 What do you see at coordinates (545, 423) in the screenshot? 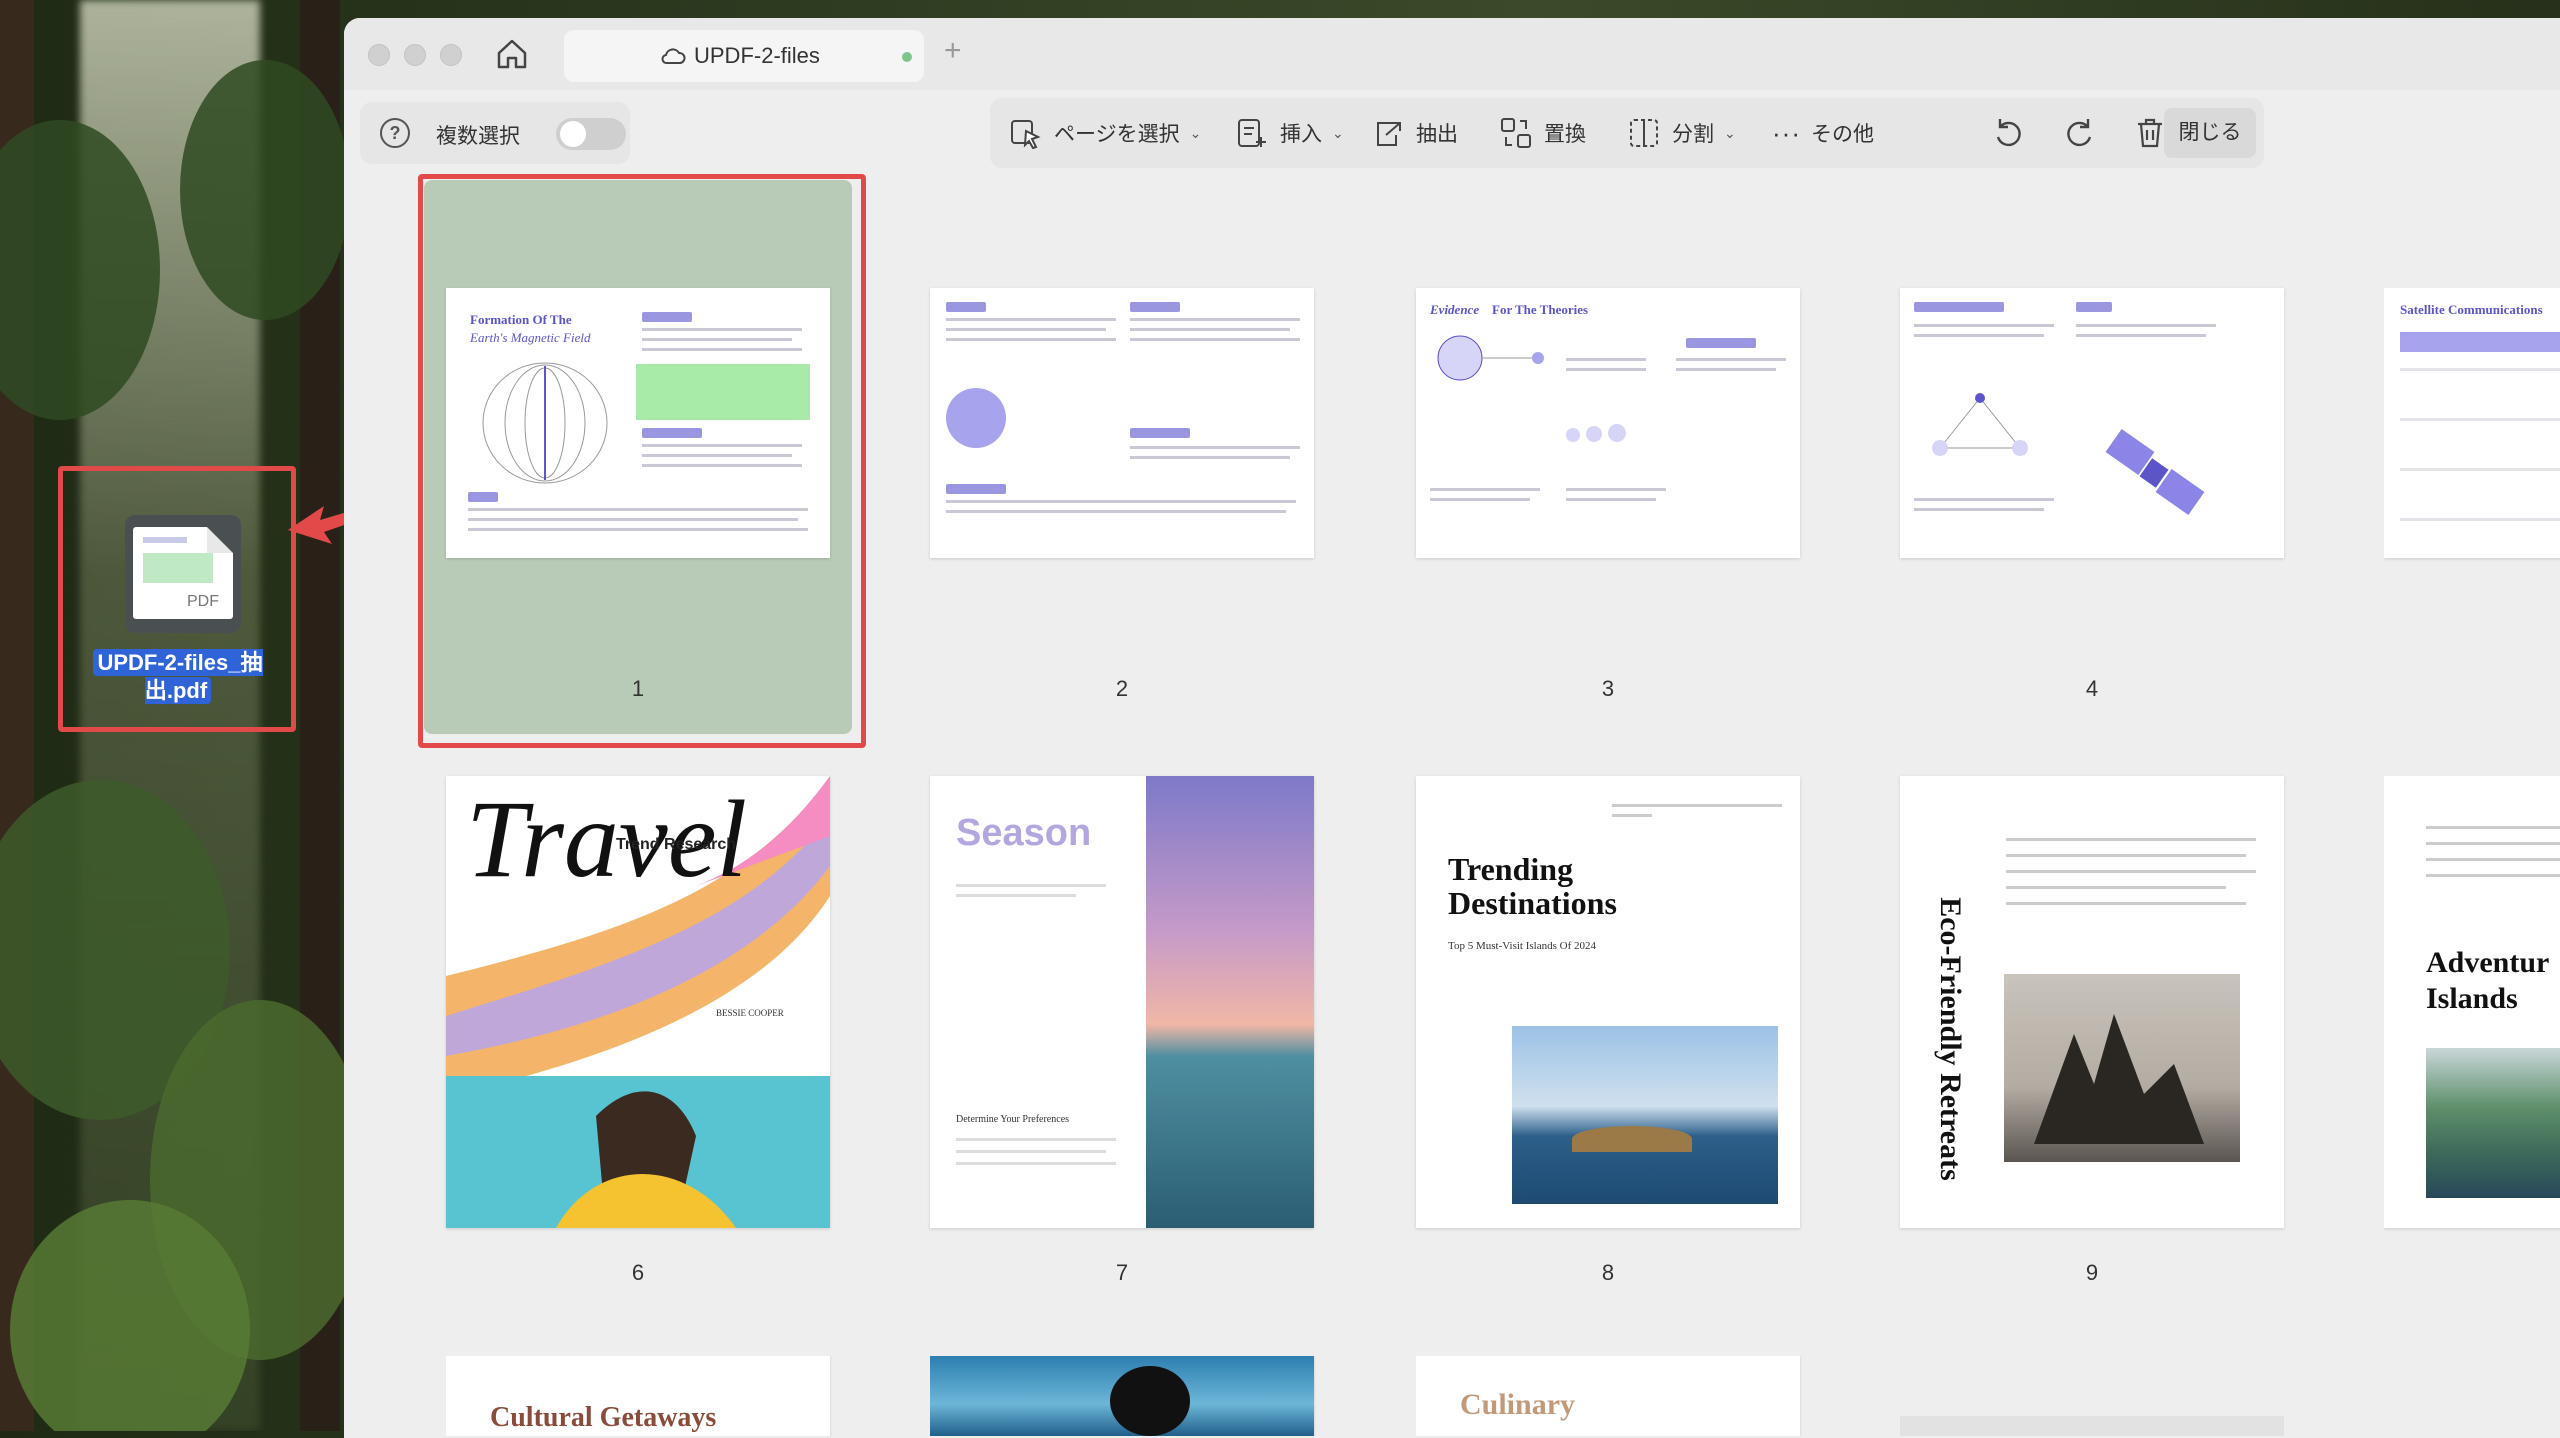
I see `magnetic-field-diagram` at bounding box center [545, 423].